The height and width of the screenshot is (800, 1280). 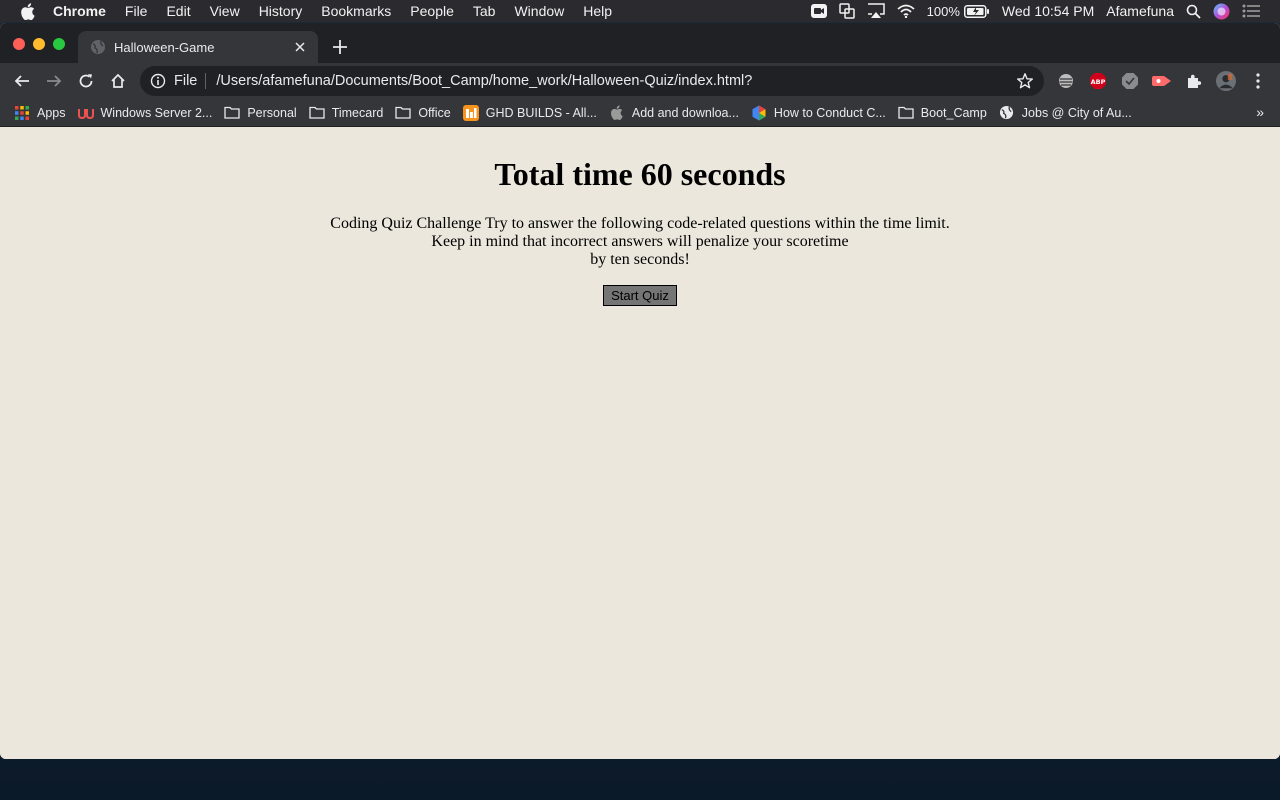 I want to click on menu-history: History, so click(x=281, y=11).